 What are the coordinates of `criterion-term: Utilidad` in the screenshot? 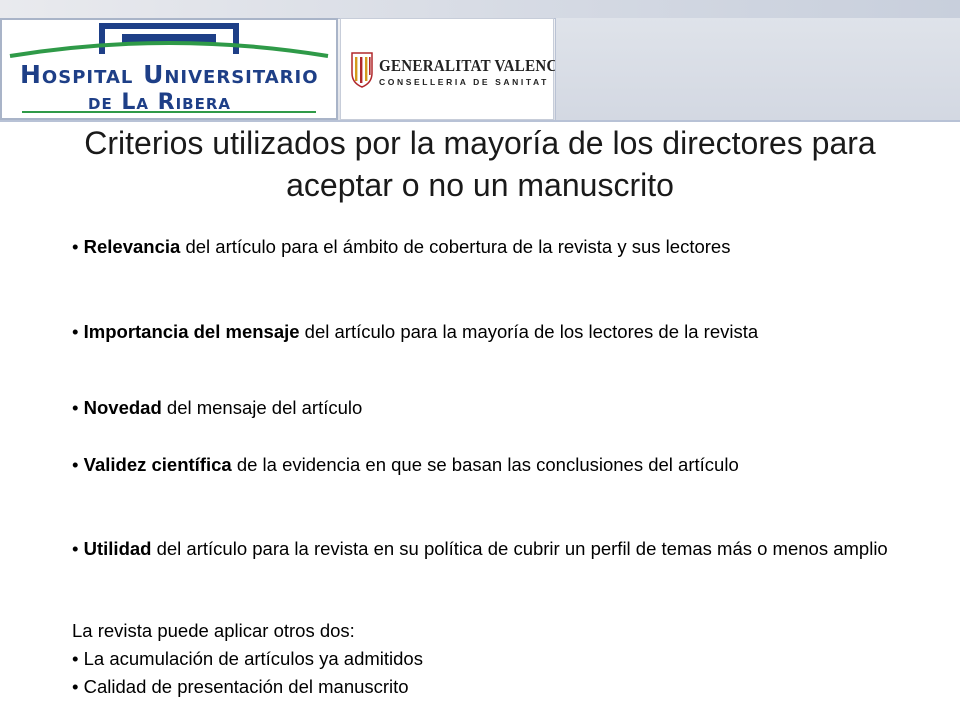 It's located at (117, 548).